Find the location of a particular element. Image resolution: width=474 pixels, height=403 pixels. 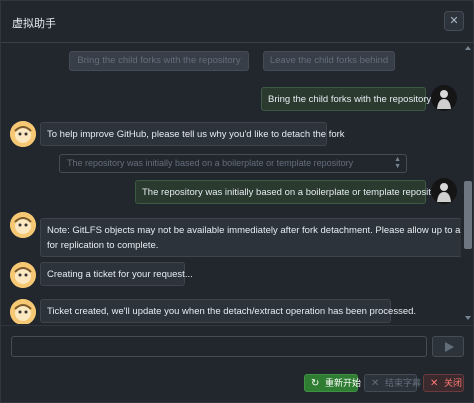

close-button: ✕ 关闭 is located at coordinates (443, 383).